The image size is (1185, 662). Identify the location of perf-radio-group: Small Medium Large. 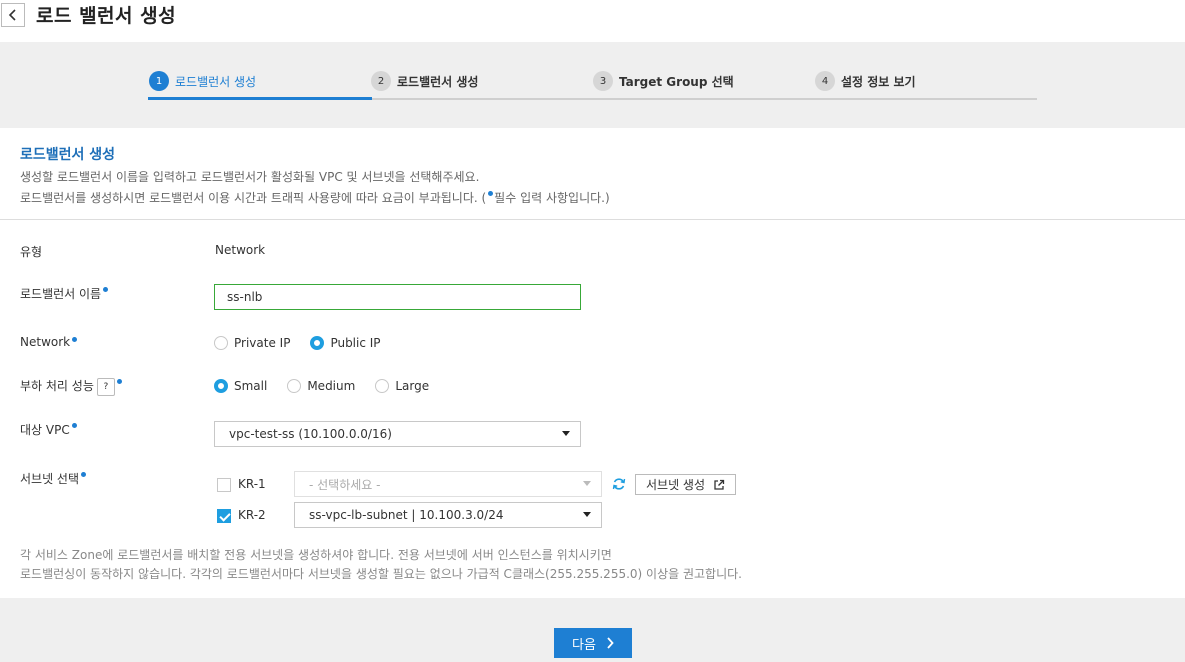
(331, 386).